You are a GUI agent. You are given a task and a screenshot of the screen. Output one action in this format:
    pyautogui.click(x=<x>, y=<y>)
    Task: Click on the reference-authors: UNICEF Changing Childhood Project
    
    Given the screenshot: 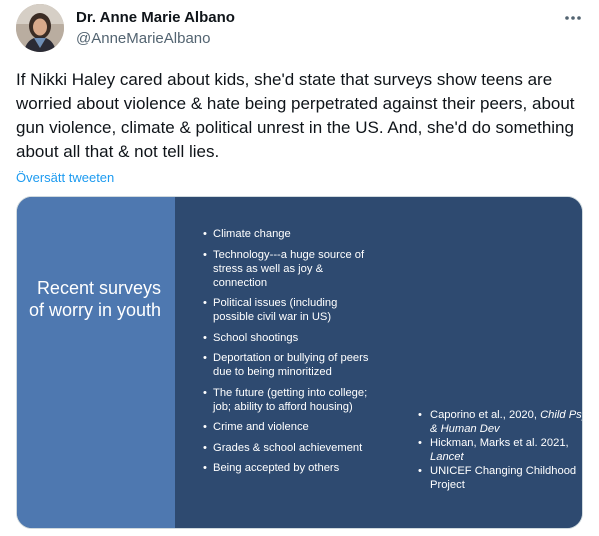 What is the action you would take?
    pyautogui.click(x=503, y=478)
    